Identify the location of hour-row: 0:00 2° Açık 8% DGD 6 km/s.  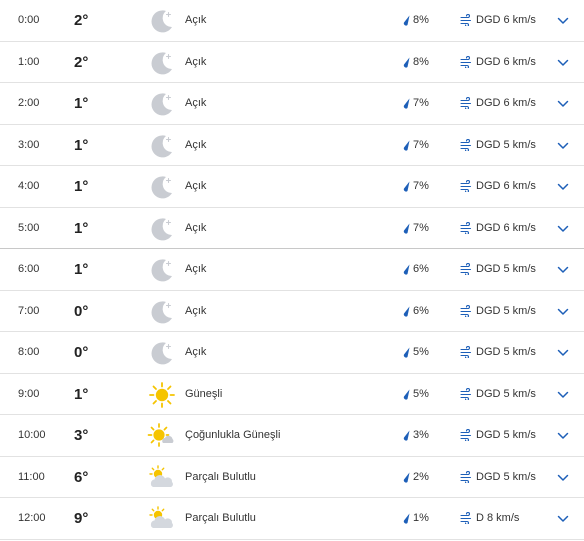
(292, 21).